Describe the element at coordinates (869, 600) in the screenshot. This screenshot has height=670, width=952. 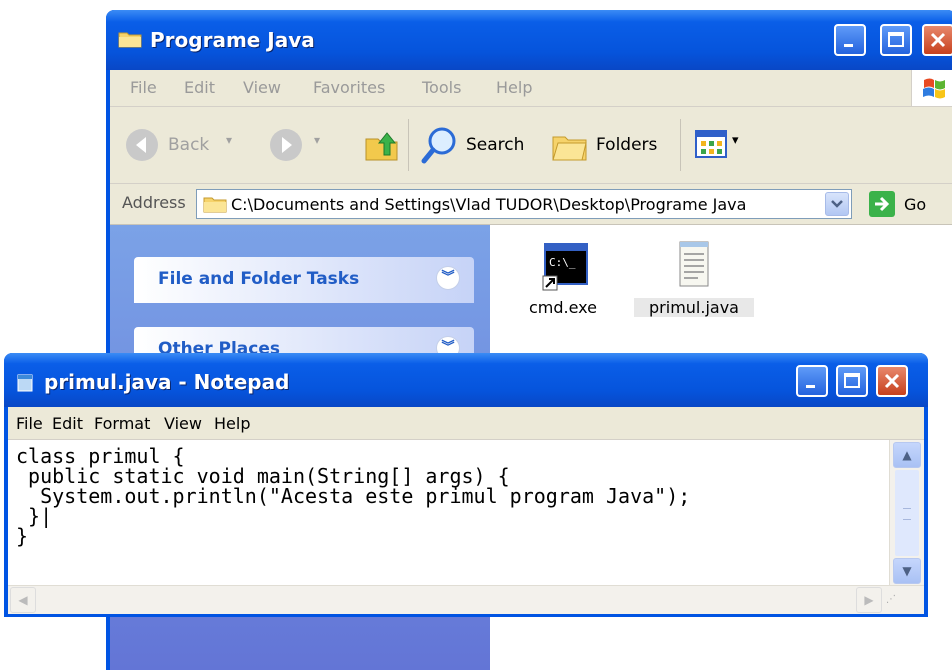
I see `scroll-right-button: ▶` at that location.